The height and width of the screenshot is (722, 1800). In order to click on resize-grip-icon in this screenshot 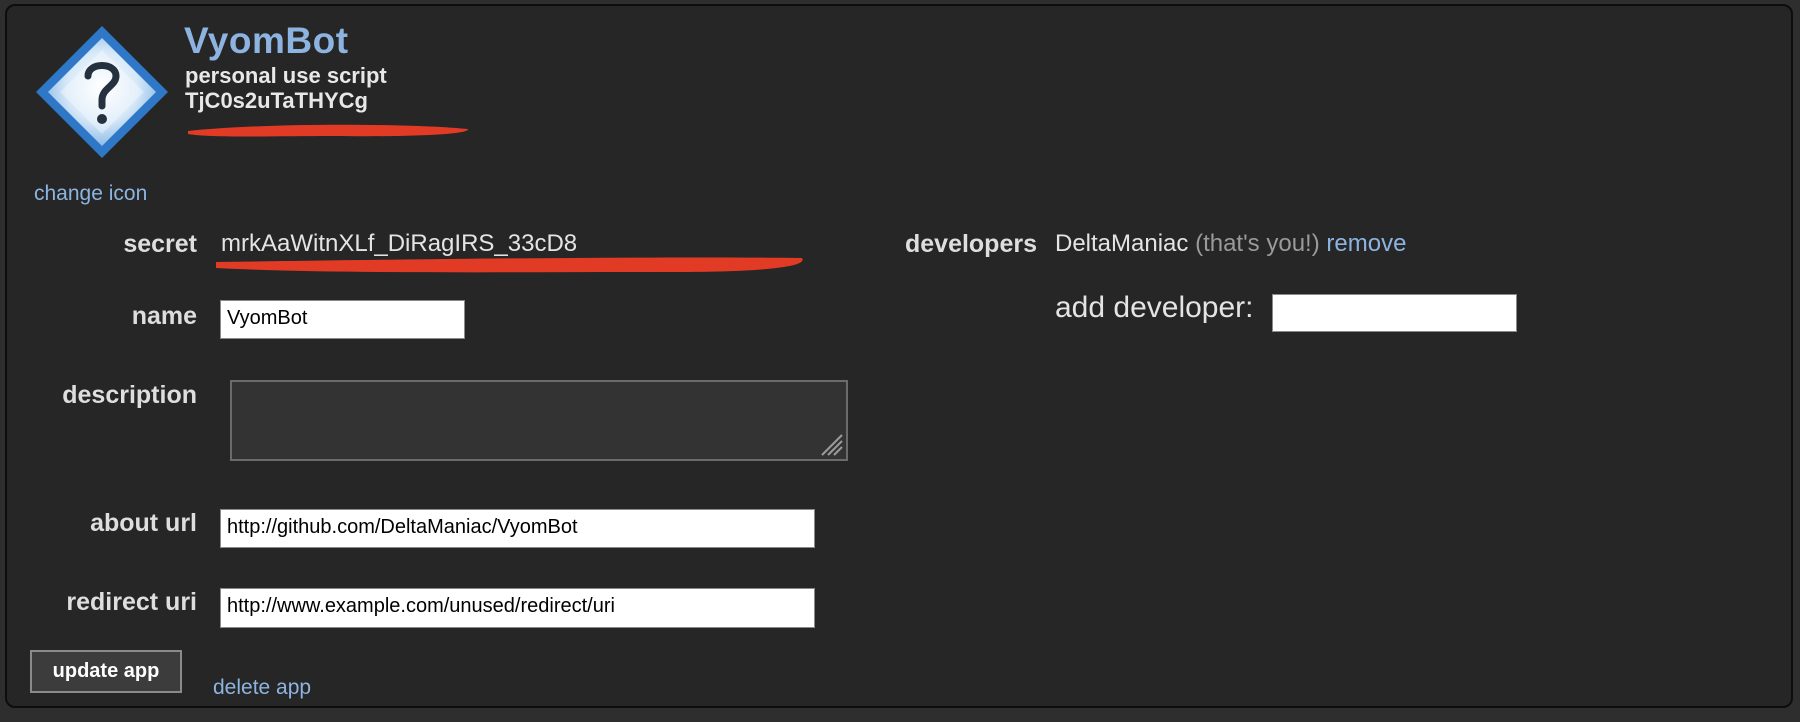, I will do `click(831, 444)`.